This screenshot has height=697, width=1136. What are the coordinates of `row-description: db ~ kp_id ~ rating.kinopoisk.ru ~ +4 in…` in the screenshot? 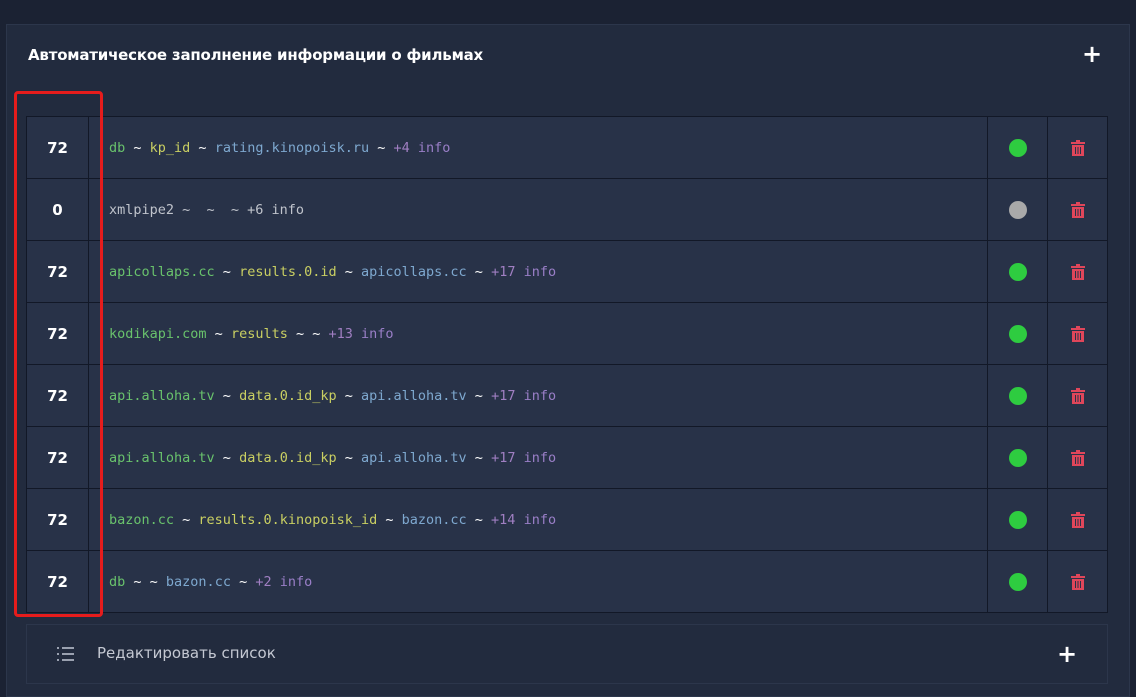 It's located at (279, 147).